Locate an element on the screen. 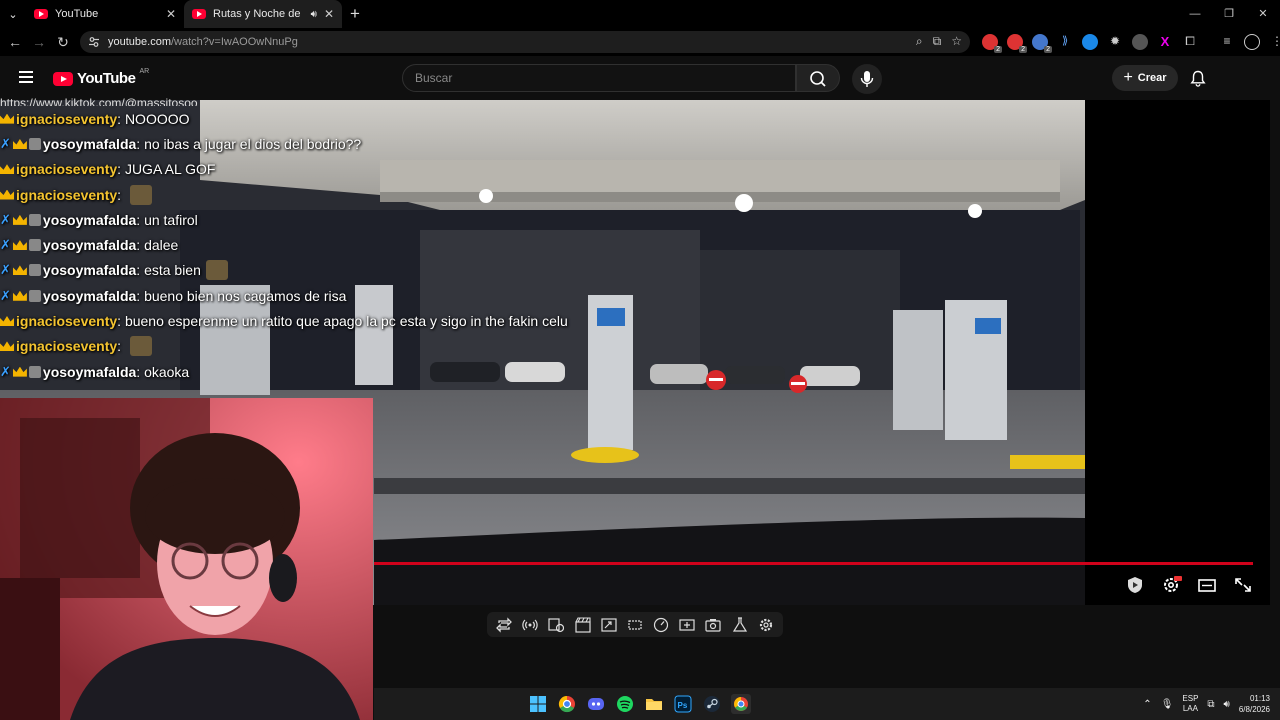 This screenshot has height=720, width=1280. hamburger-menu-icon is located at coordinates (26, 77).